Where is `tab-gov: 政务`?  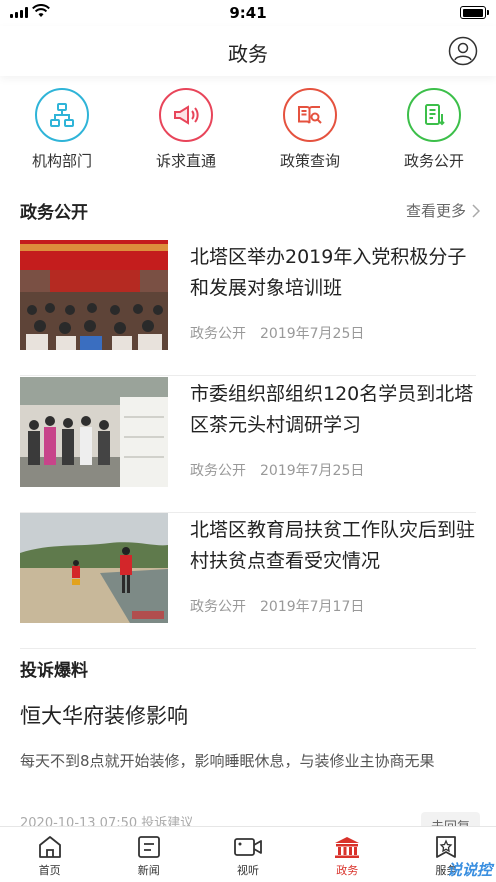
tab-gov: 政务 is located at coordinates (347, 854).